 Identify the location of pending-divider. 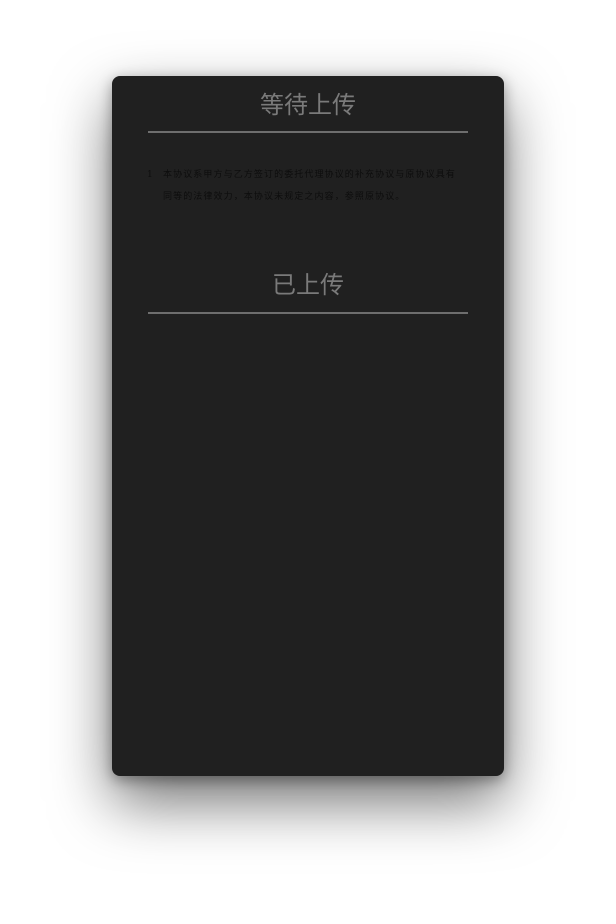
(308, 132).